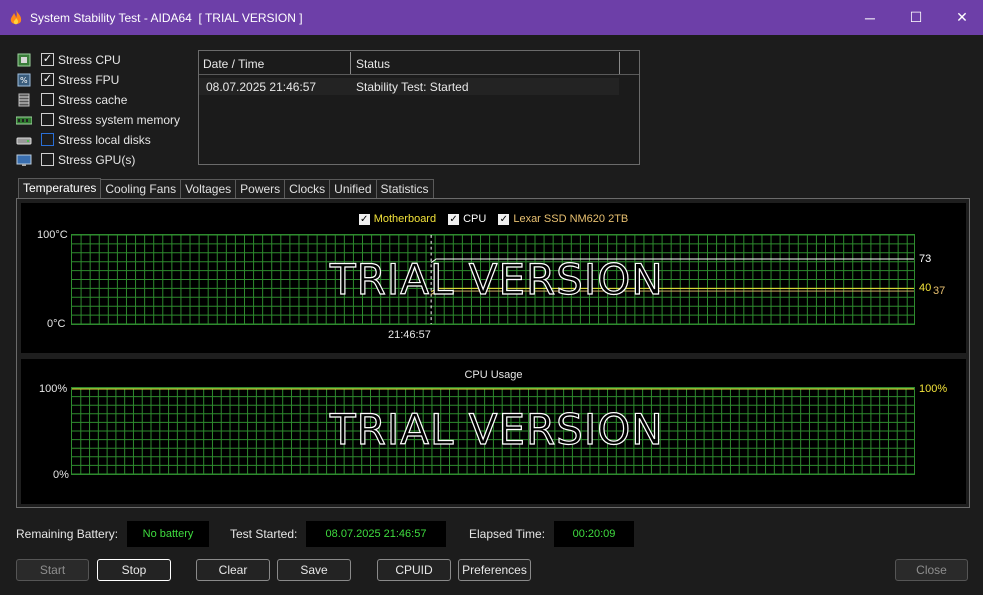 The image size is (983, 595). Describe the element at coordinates (168, 534) in the screenshot. I see `battery-value: No battery` at that location.